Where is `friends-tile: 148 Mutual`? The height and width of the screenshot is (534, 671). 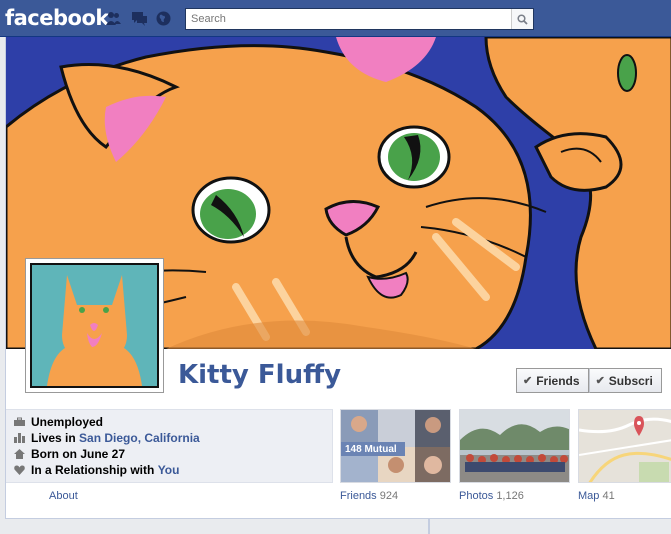
friends-tile: 148 Mutual is located at coordinates (395, 446).